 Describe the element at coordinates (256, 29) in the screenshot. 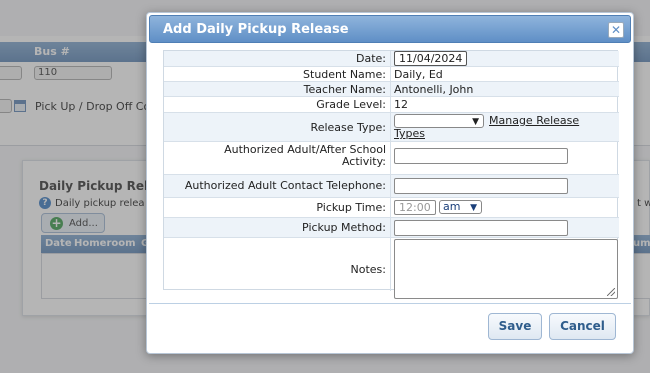

I see `dialog-title: Add Daily Pickup Release` at that location.